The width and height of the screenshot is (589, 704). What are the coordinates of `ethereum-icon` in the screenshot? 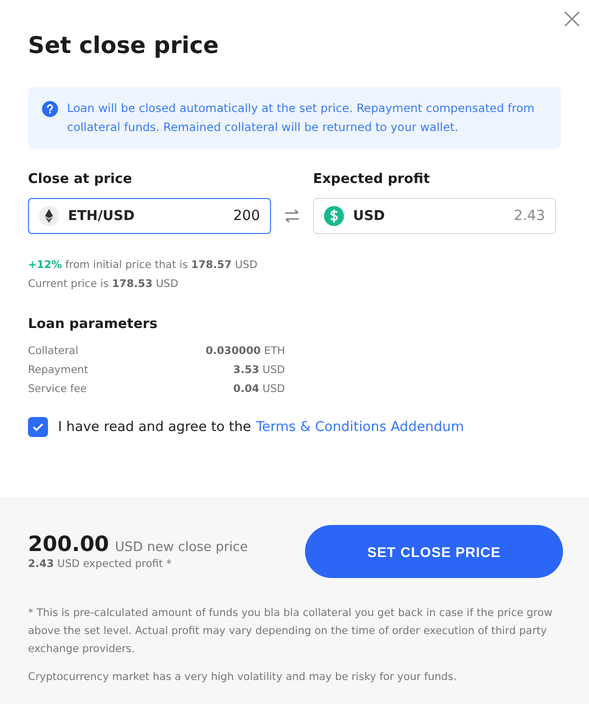 It's located at (49, 216).